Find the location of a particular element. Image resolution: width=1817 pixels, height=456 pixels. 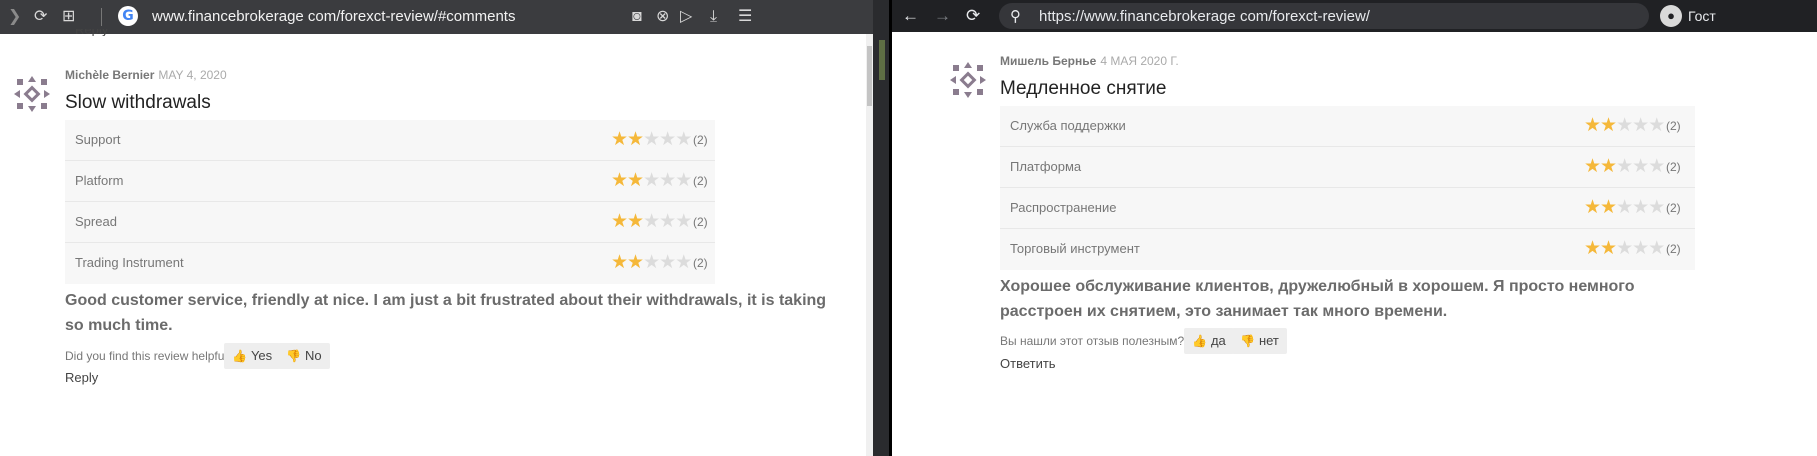

scrollbar-thumb is located at coordinates (869, 76).